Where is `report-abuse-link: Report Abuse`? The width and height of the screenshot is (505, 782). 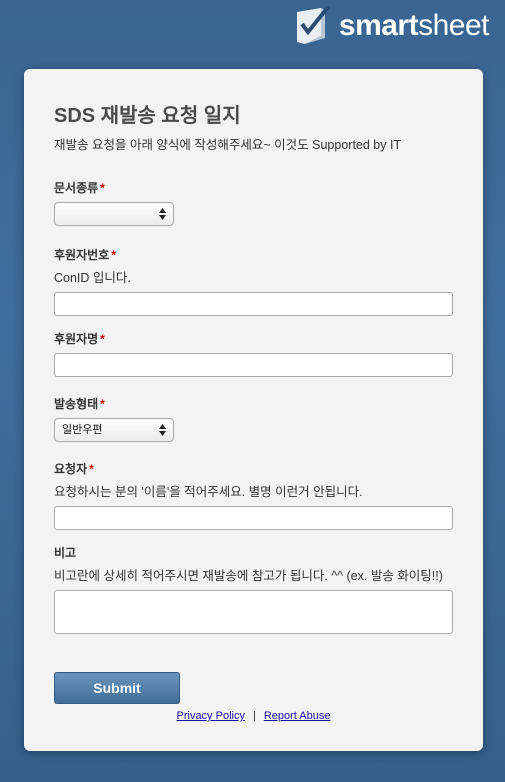
report-abuse-link: Report Abuse is located at coordinates (297, 716).